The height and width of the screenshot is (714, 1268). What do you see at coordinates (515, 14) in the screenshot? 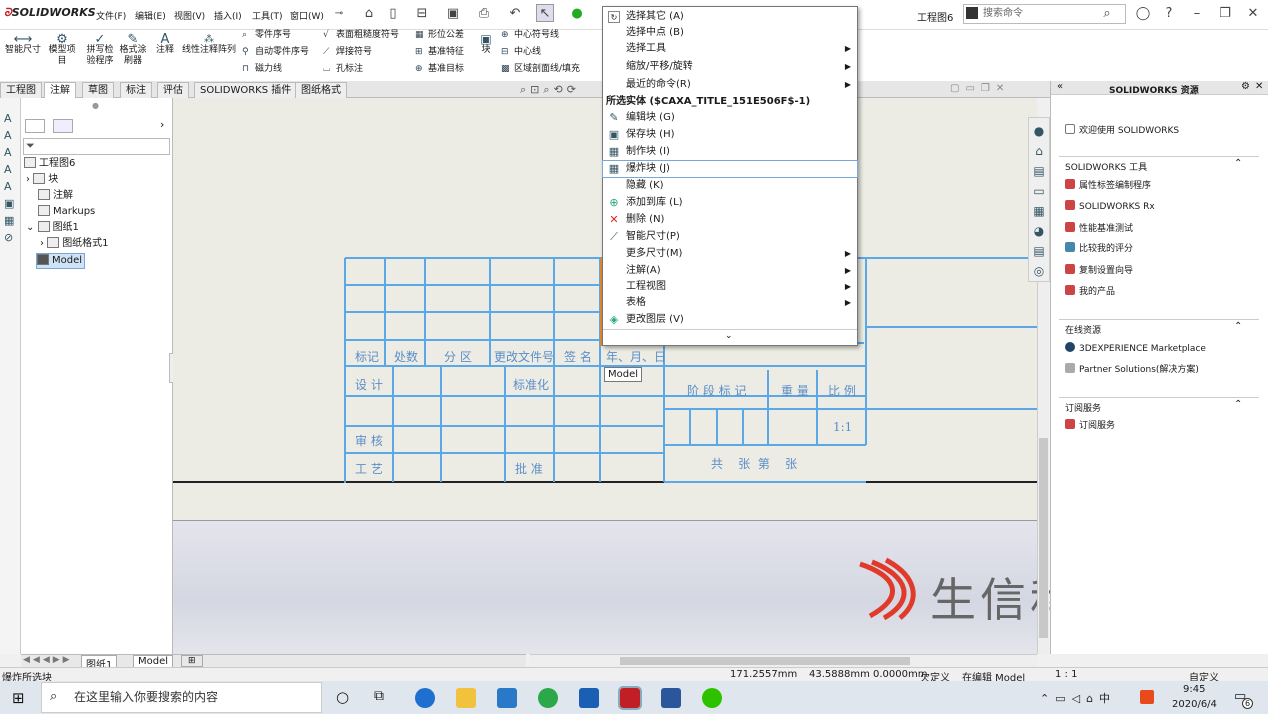
I see `undo-icon: ↶` at bounding box center [515, 14].